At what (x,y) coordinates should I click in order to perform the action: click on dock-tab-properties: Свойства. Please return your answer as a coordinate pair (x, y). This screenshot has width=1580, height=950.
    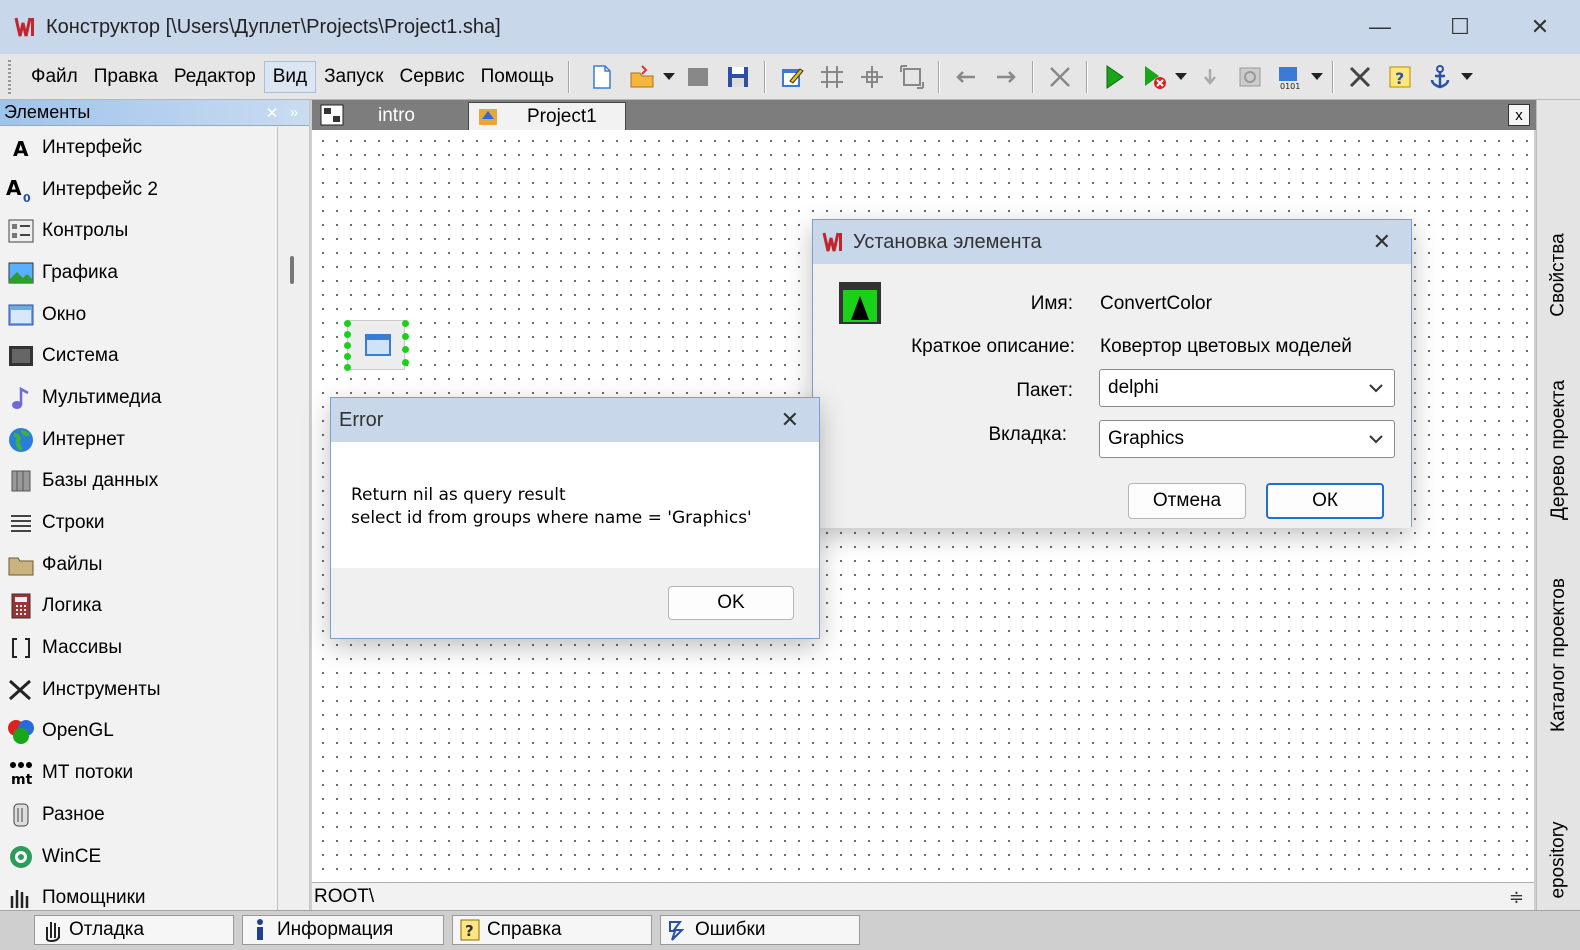
    Looking at the image, I should click on (1559, 275).